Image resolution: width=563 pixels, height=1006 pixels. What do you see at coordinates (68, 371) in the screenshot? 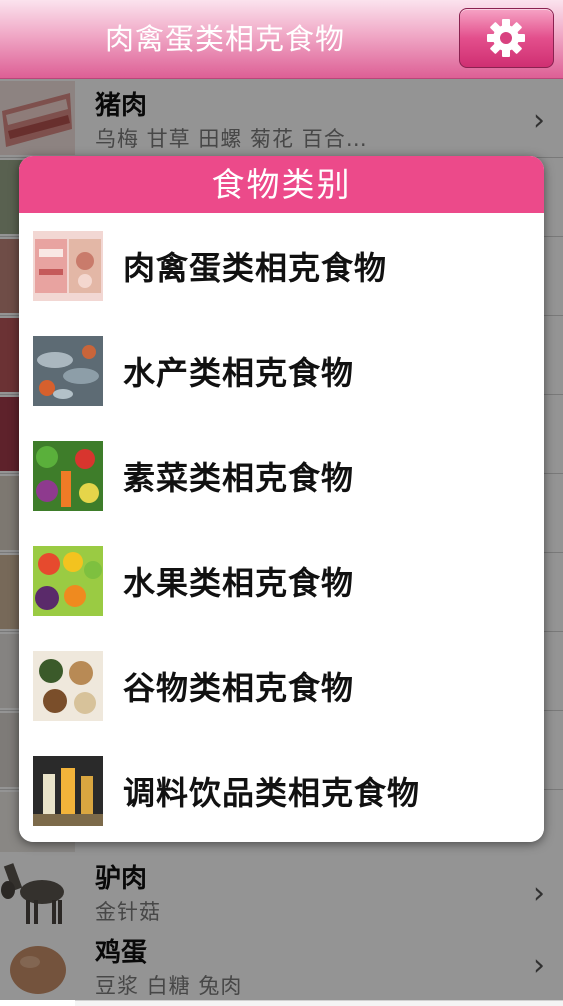
I see `seafood-image` at bounding box center [68, 371].